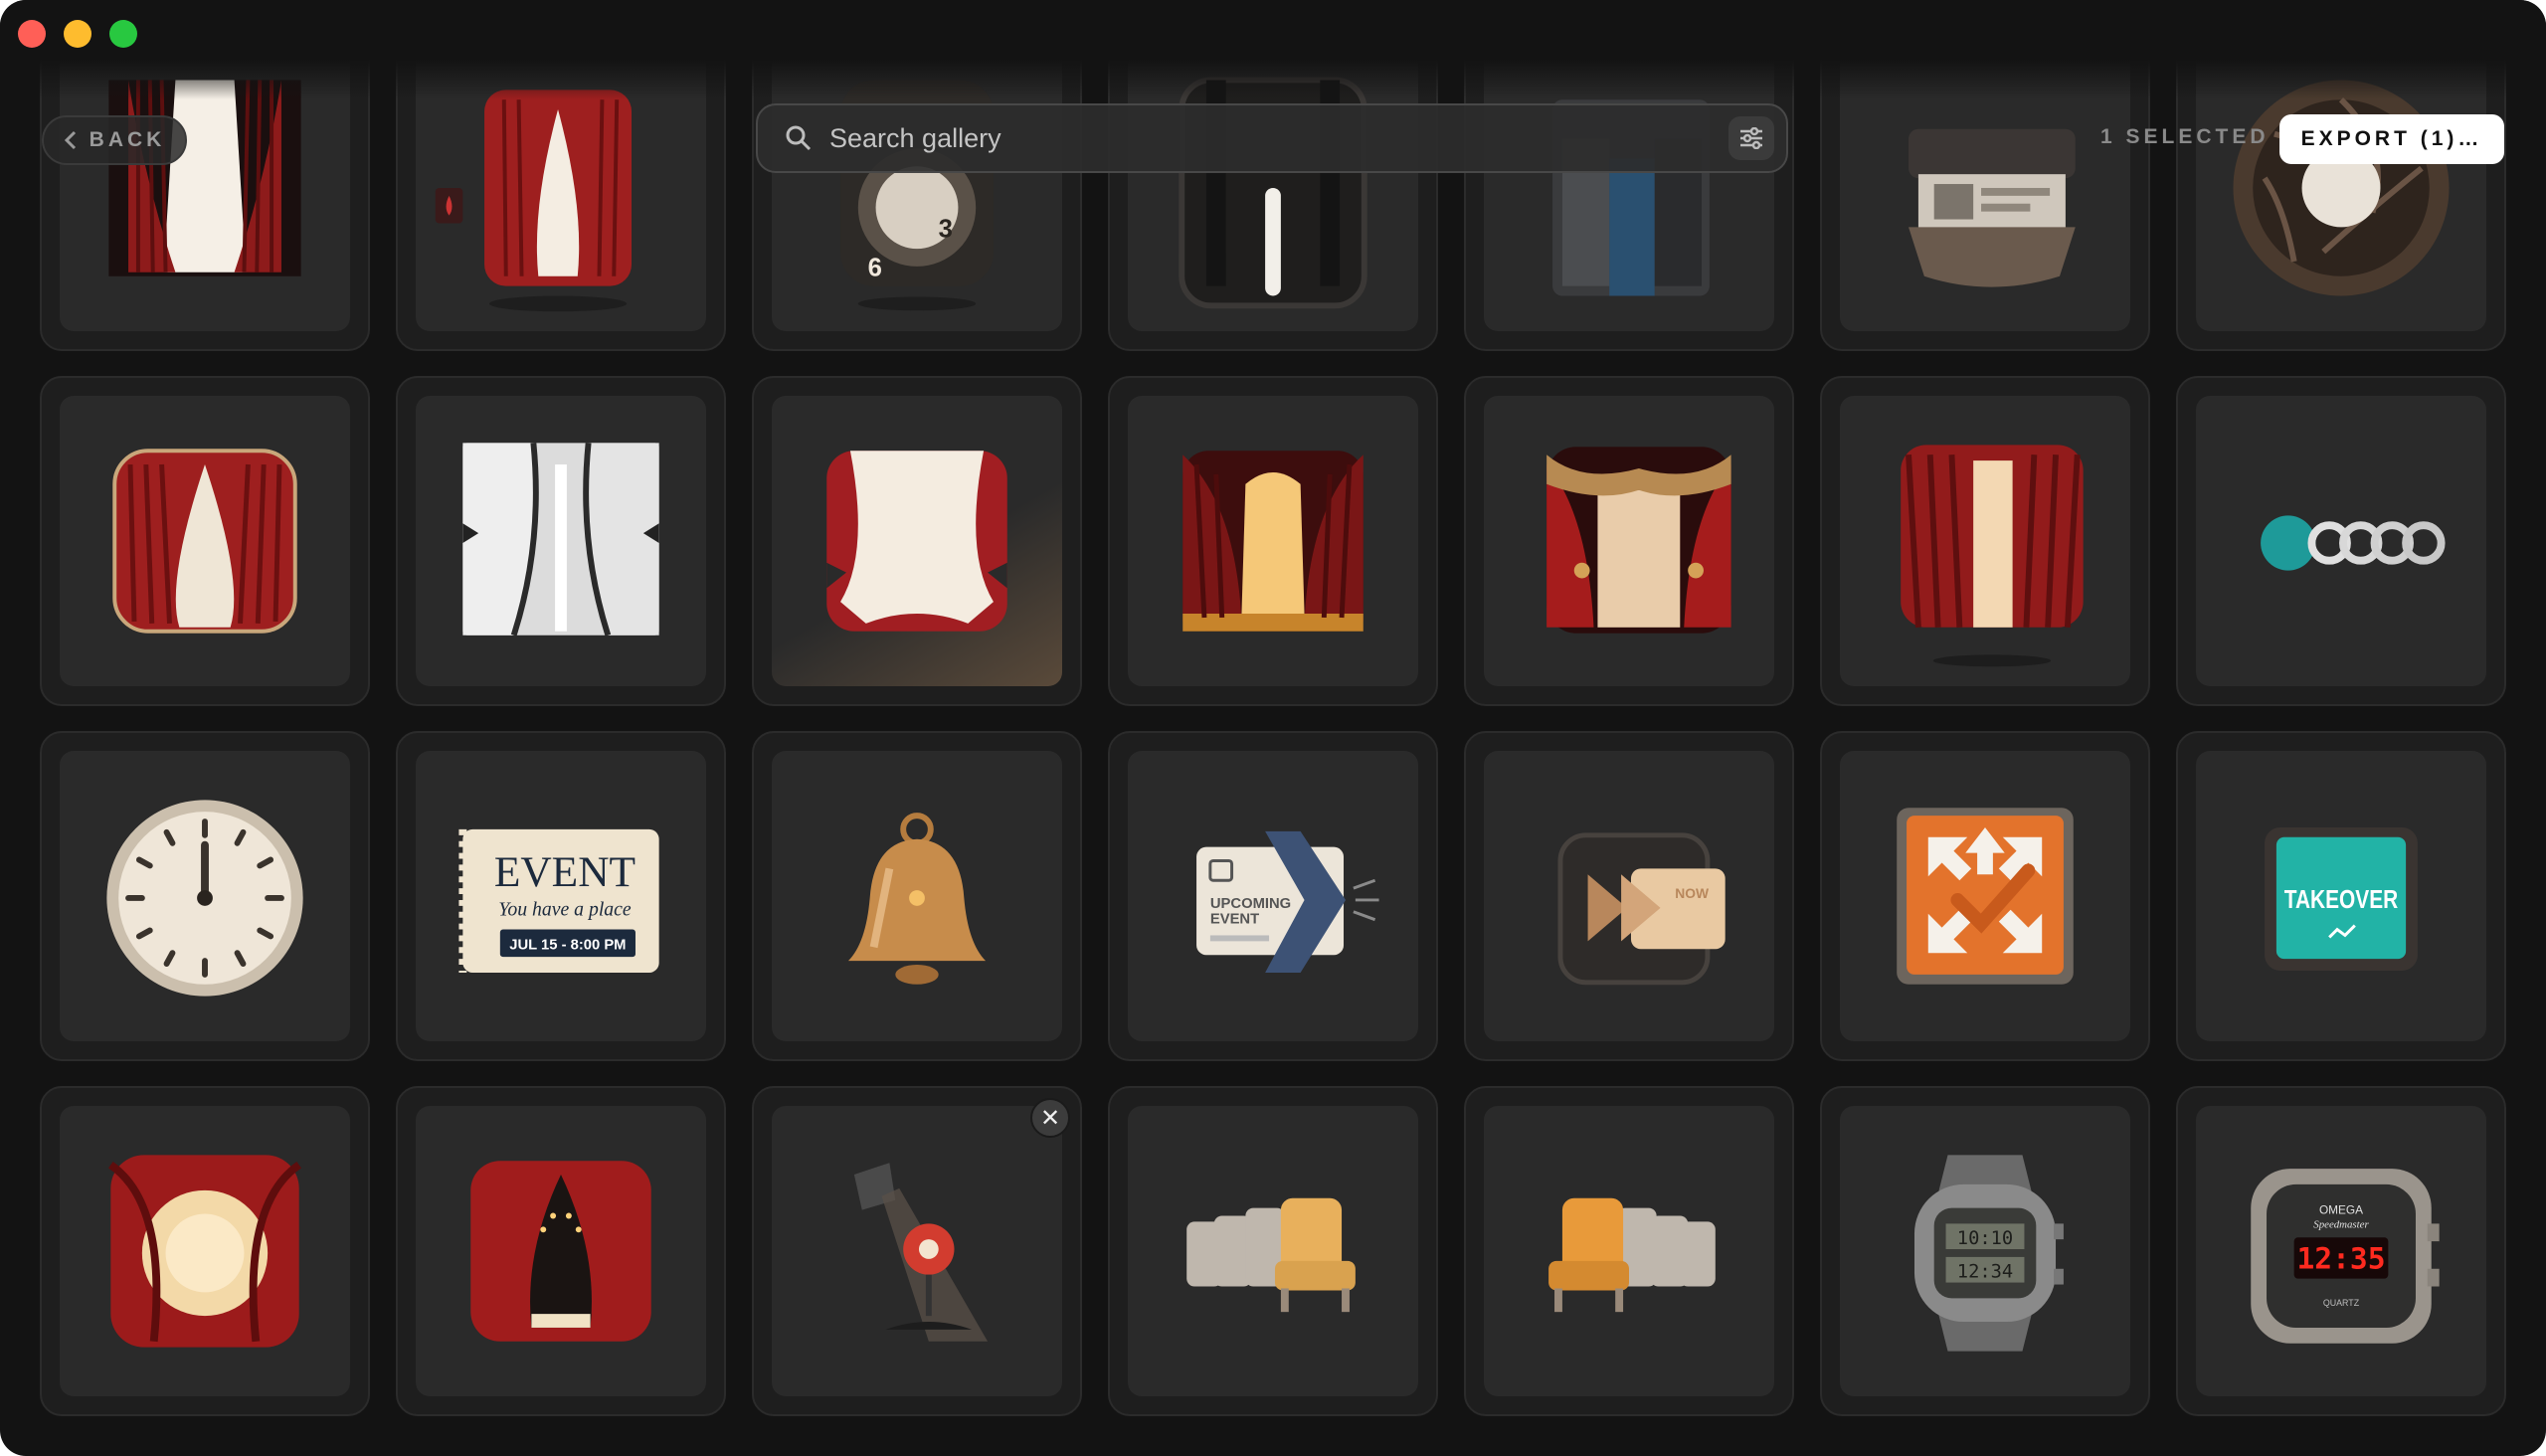  I want to click on wall-clock-icon, so click(205, 896).